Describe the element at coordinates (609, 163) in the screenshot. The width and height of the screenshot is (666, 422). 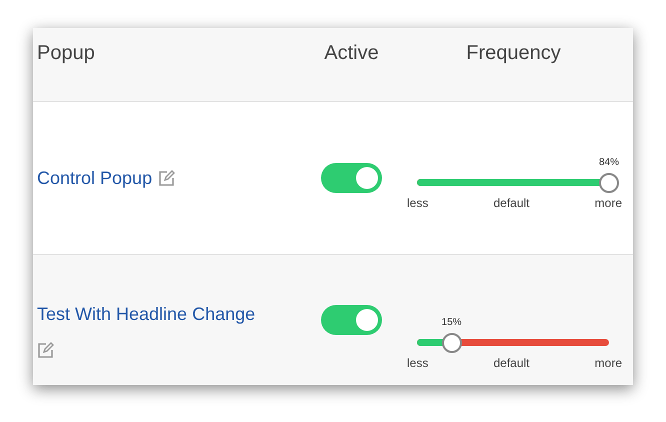
I see `percent-label: 84%` at that location.